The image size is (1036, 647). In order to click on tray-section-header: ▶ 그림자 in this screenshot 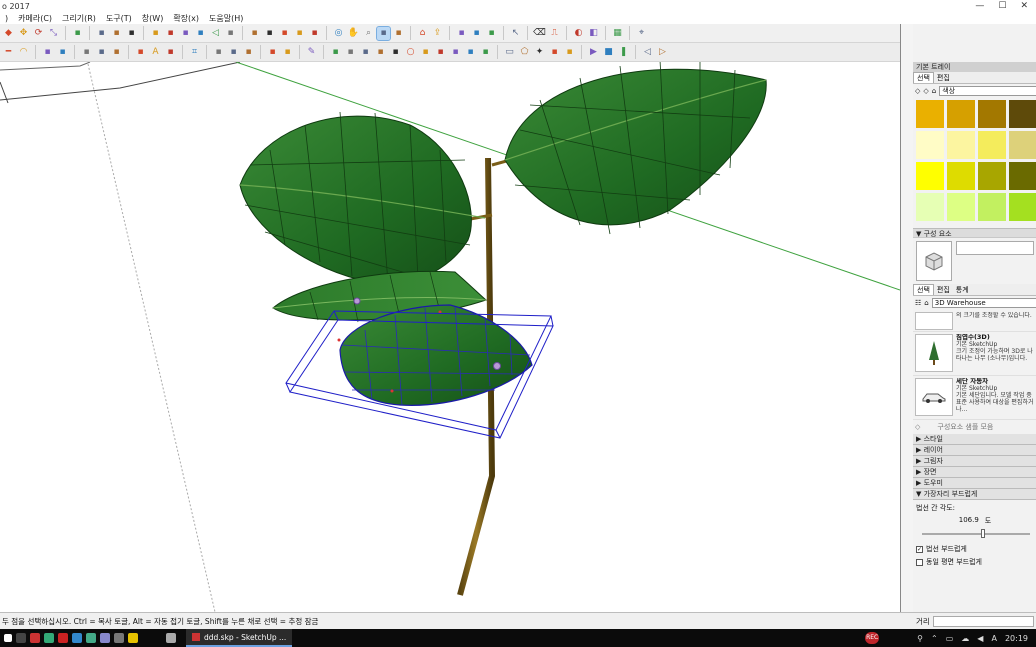, I will do `click(974, 461)`.